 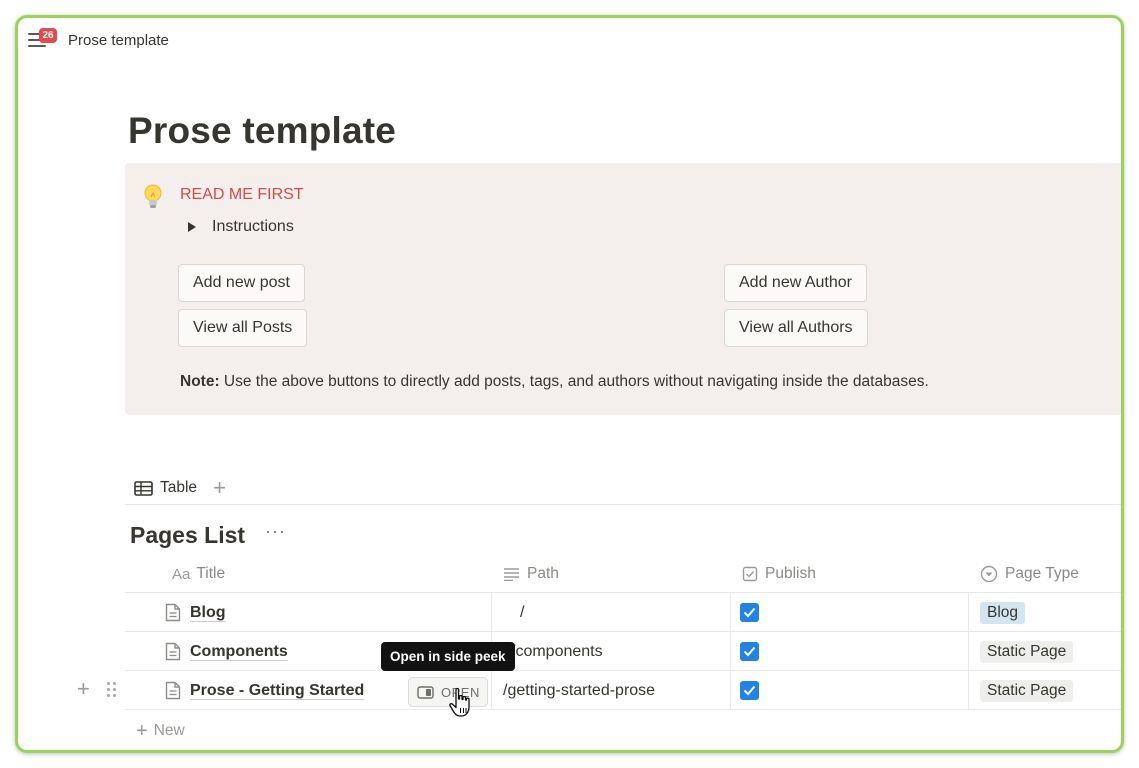 I want to click on text-property-icon: Aa, so click(x=181, y=574).